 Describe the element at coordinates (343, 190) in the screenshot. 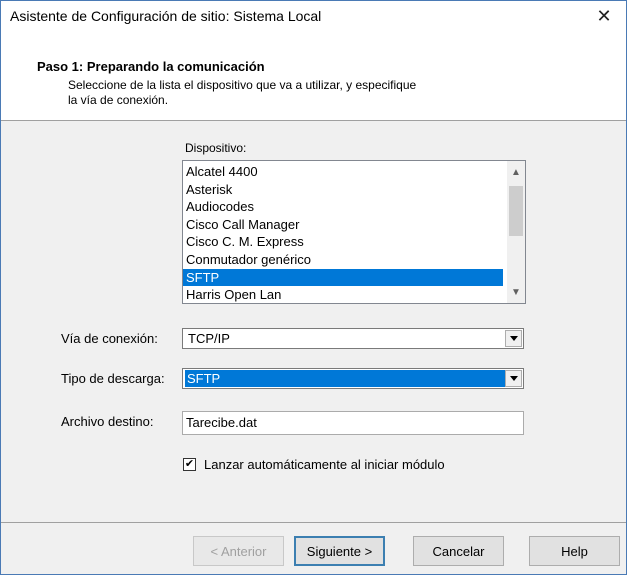

I see `device-list-item: Asterisk` at that location.